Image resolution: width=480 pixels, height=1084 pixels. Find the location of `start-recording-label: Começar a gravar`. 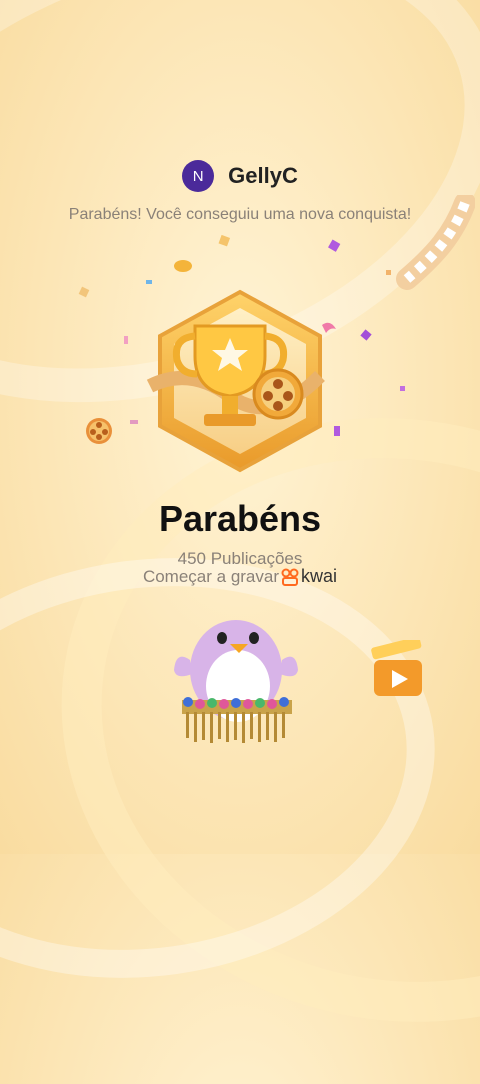

start-recording-label: Começar a gravar is located at coordinates (211, 576).